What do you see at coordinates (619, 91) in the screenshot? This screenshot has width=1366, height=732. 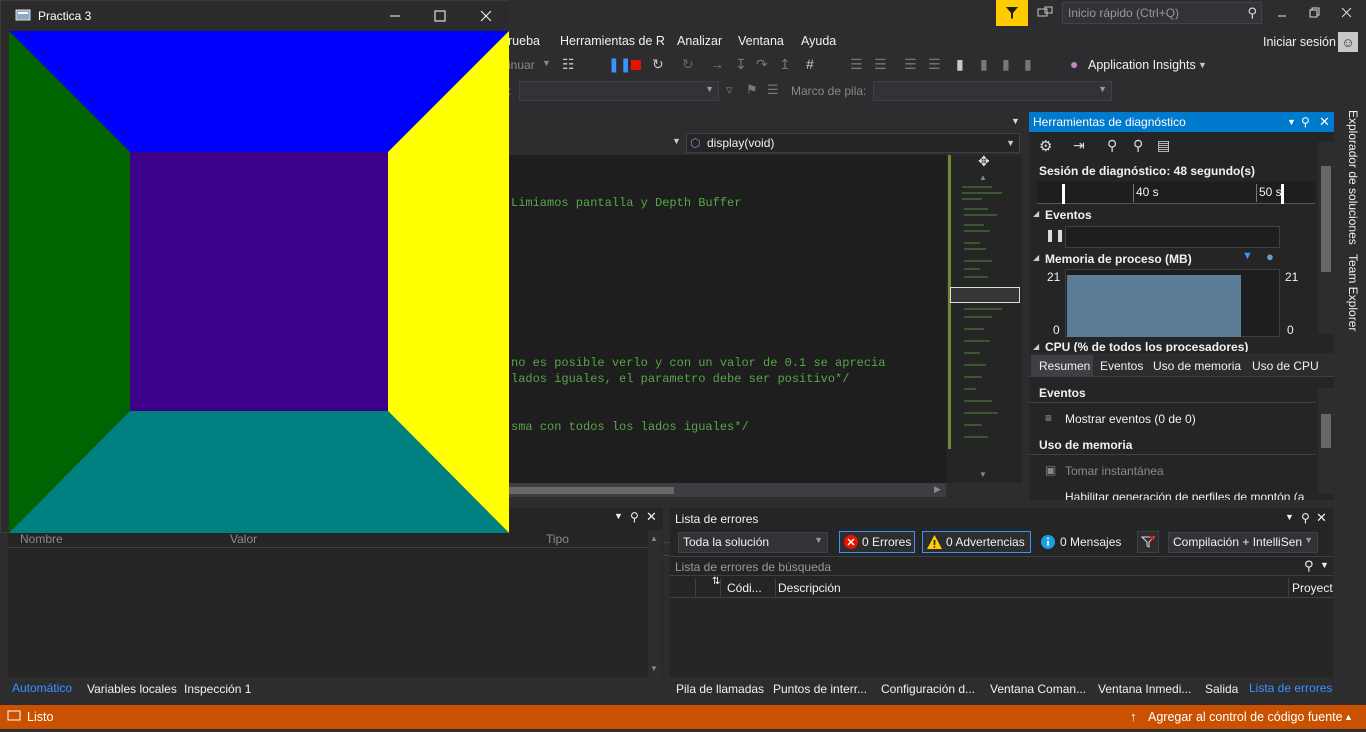 I see `thread-combo: ▼` at bounding box center [619, 91].